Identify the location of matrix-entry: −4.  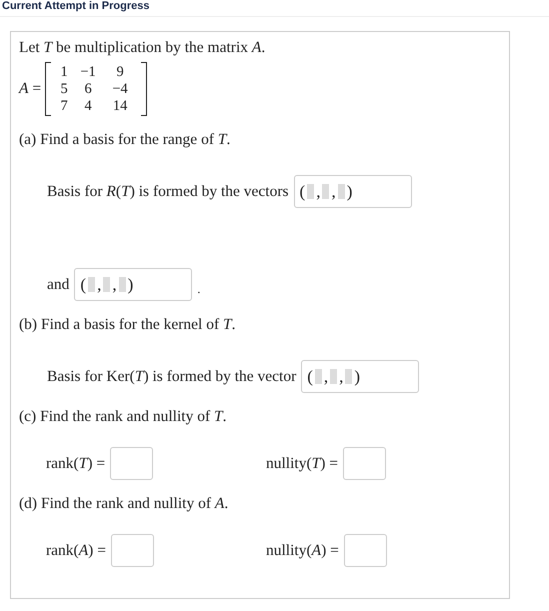
(120, 89).